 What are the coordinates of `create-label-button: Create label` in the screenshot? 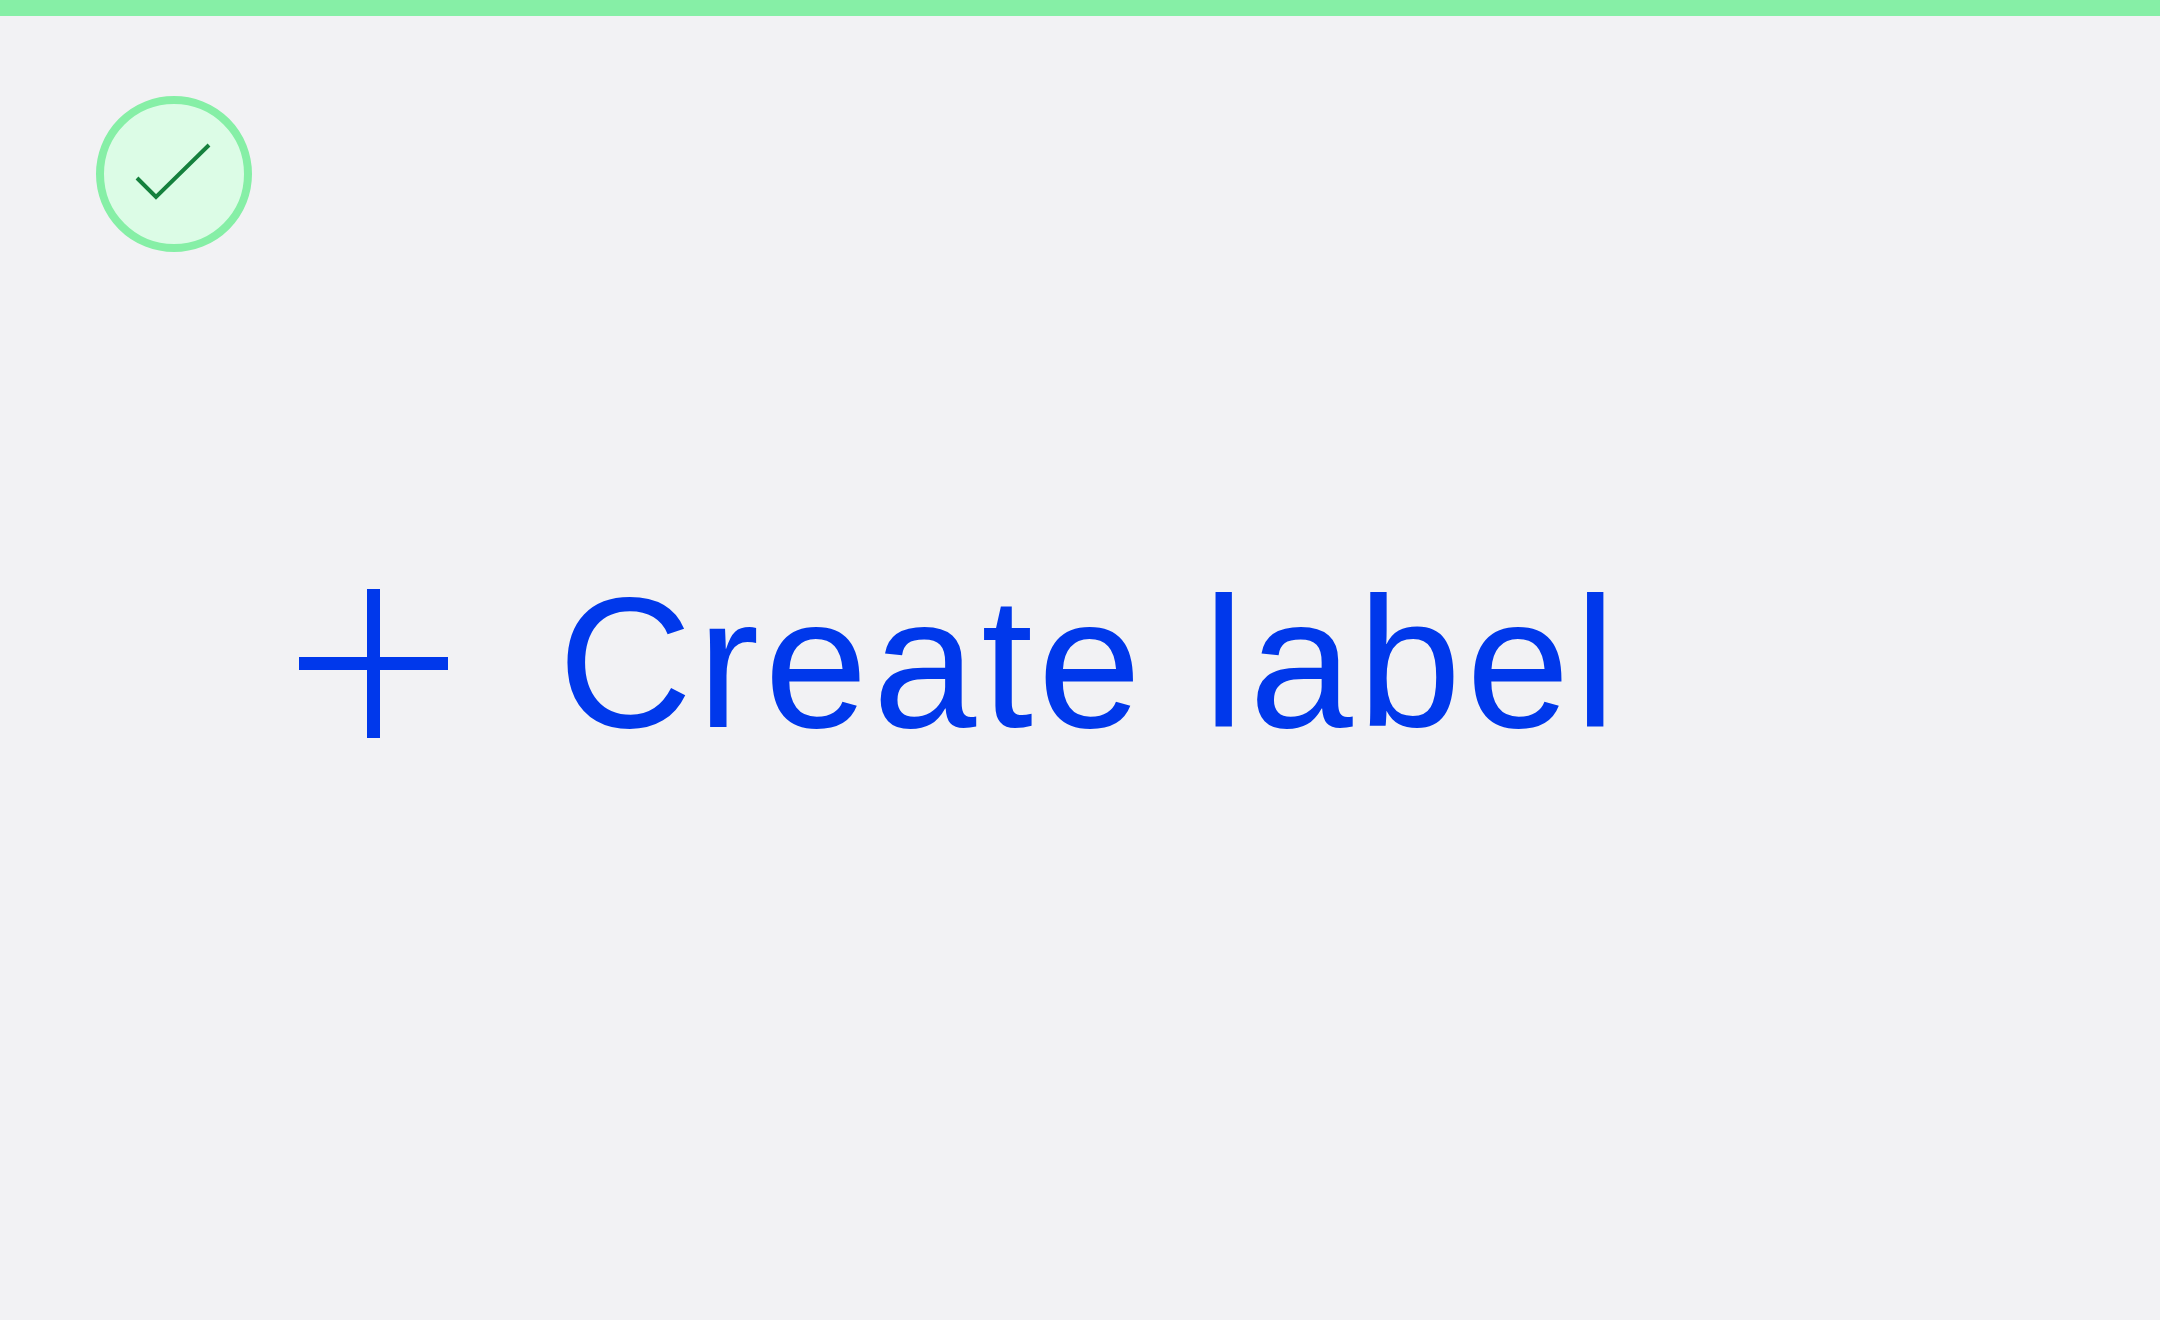 It's located at (960, 663).